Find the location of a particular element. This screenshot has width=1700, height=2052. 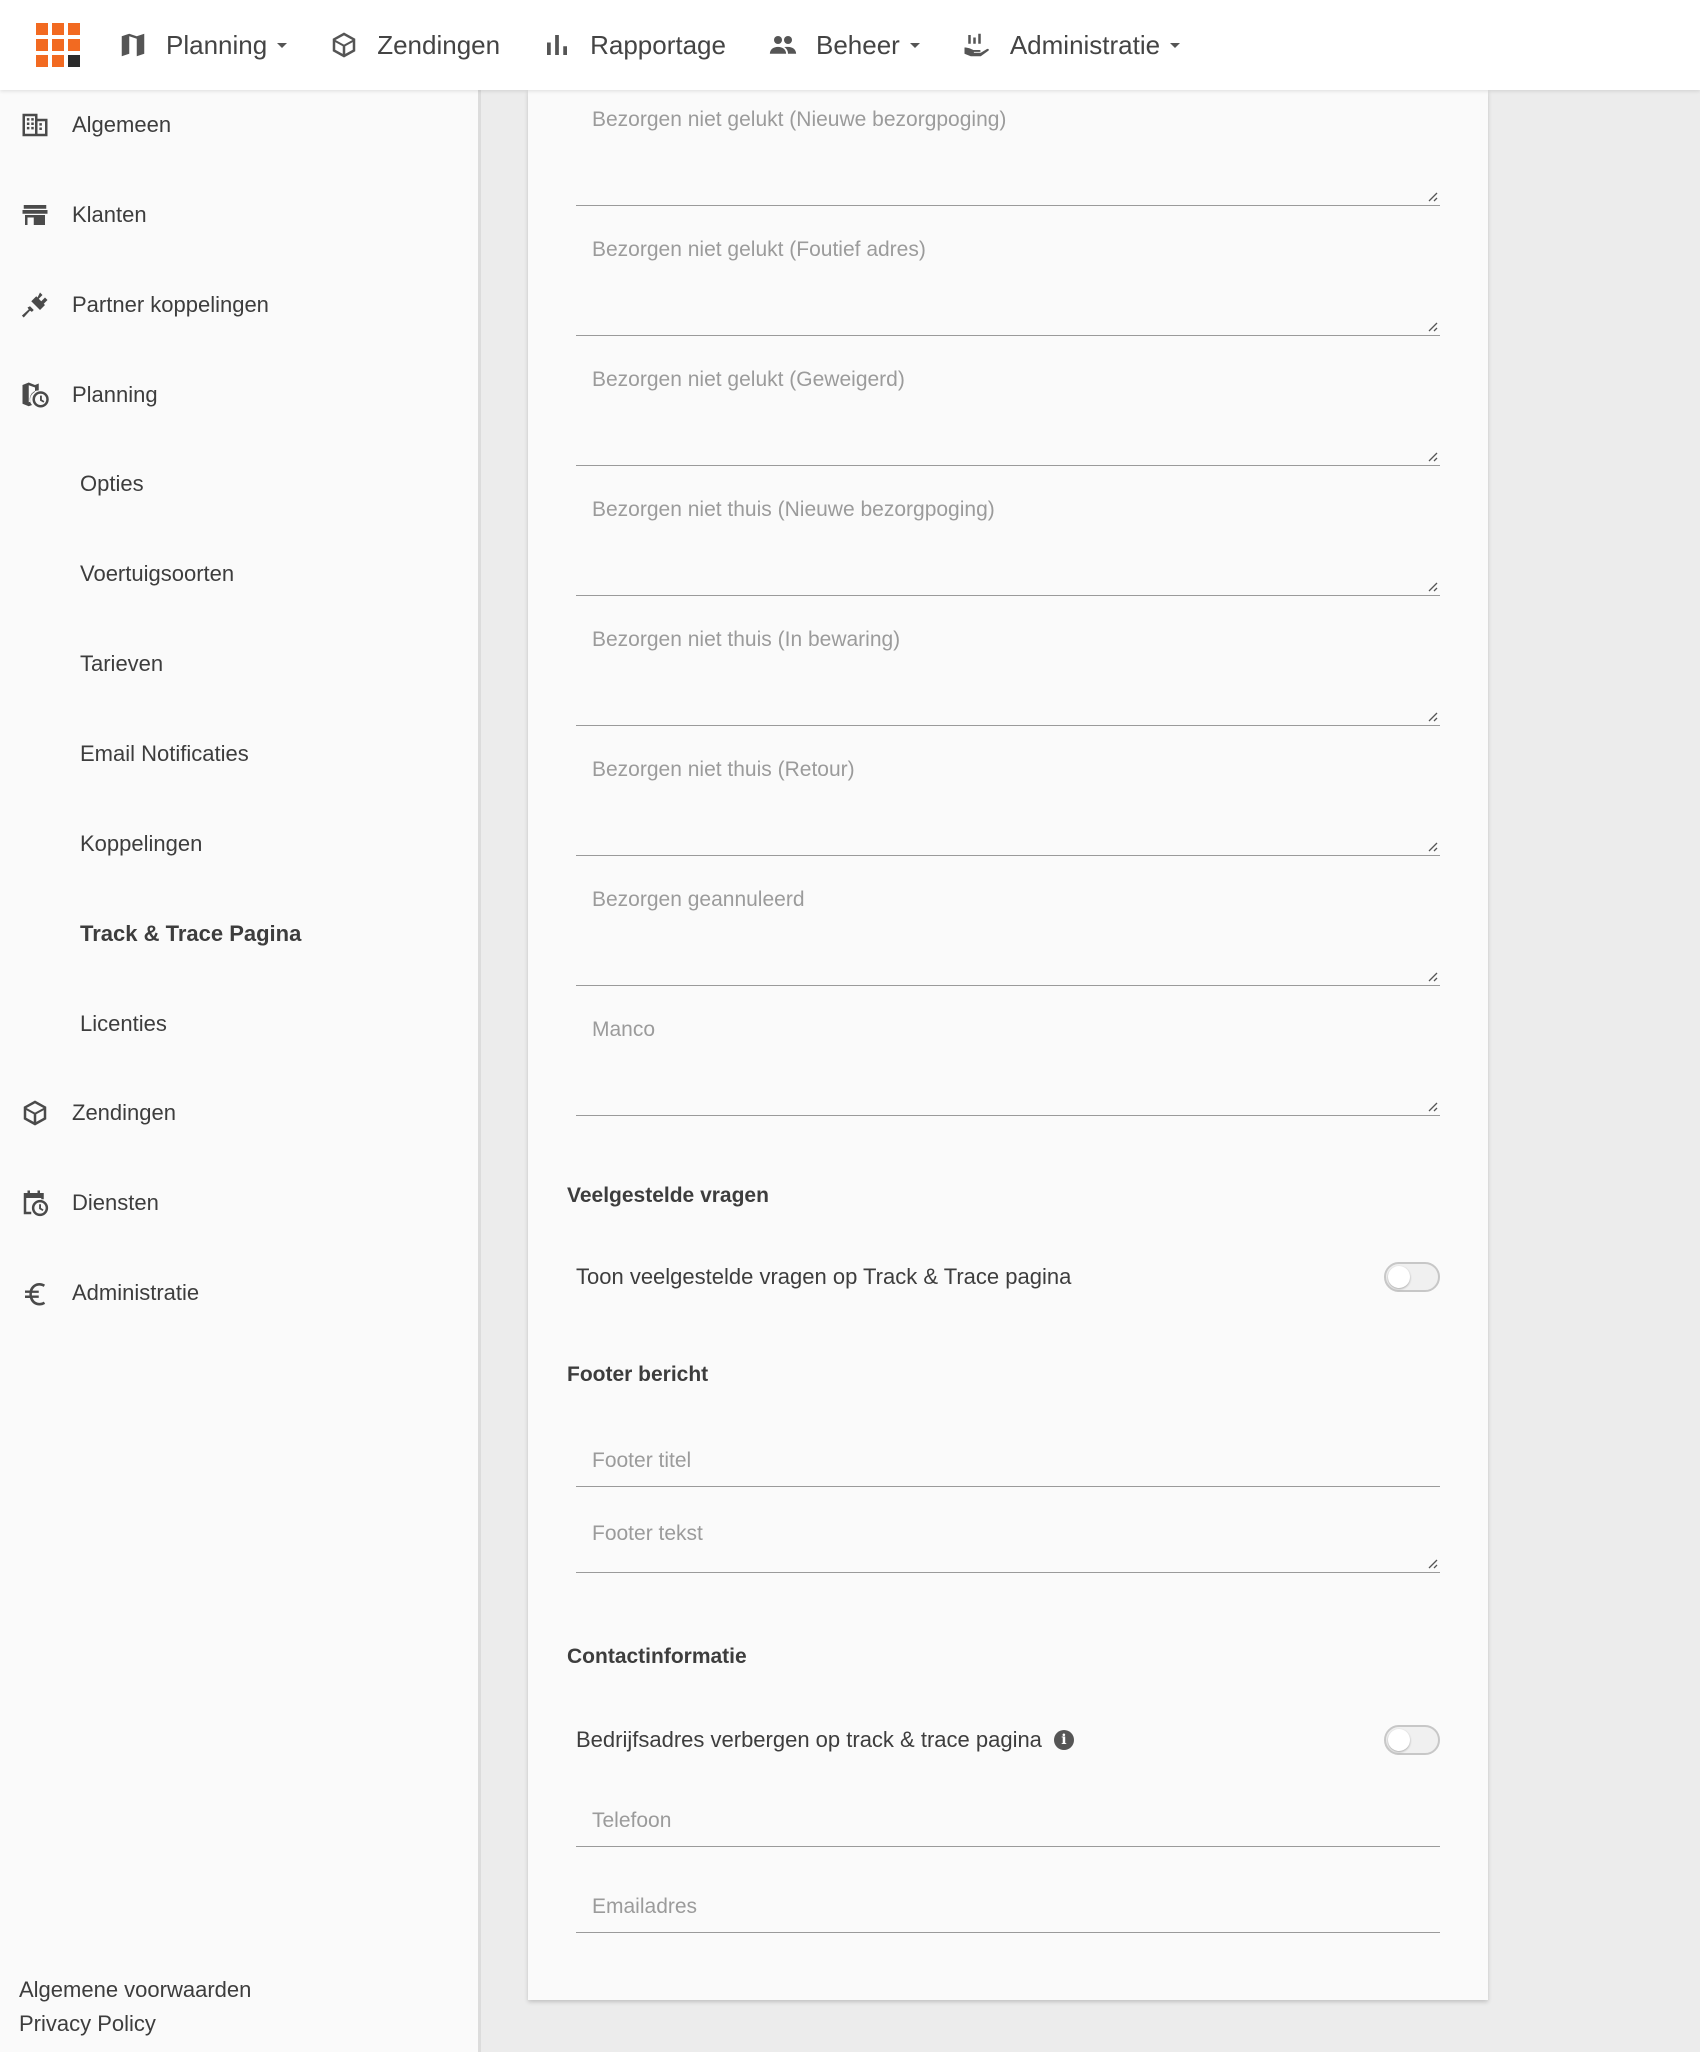

textarea-niet-thuis-nieuwe-bezorgpoging is located at coordinates (1008, 538).